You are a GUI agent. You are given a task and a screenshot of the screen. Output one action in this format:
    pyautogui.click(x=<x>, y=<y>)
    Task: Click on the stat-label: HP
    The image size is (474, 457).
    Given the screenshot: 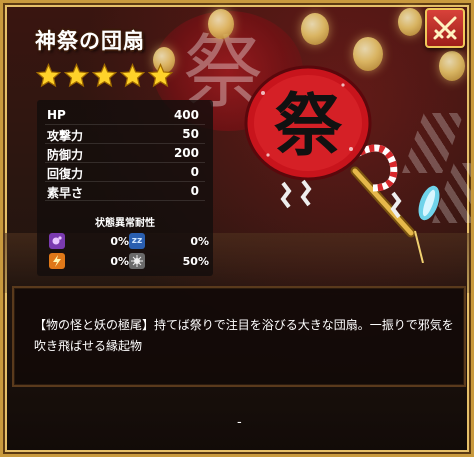 What is the action you would take?
    pyautogui.click(x=56, y=115)
    